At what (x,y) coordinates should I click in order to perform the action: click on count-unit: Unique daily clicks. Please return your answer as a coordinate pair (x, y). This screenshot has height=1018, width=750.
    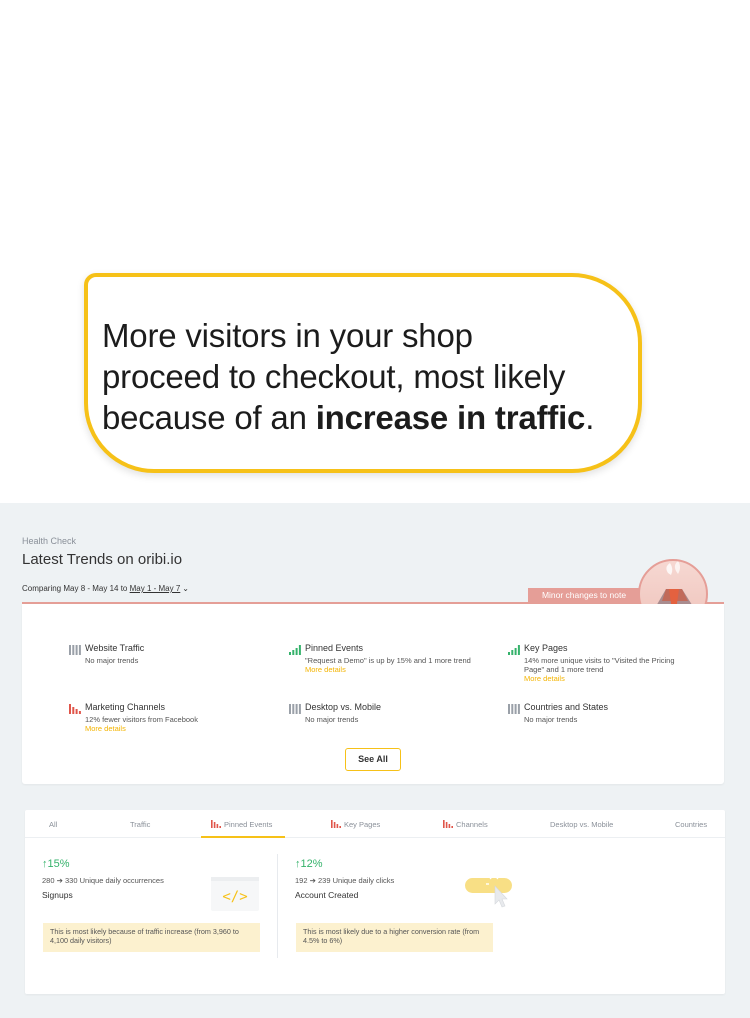
    Looking at the image, I should click on (363, 880).